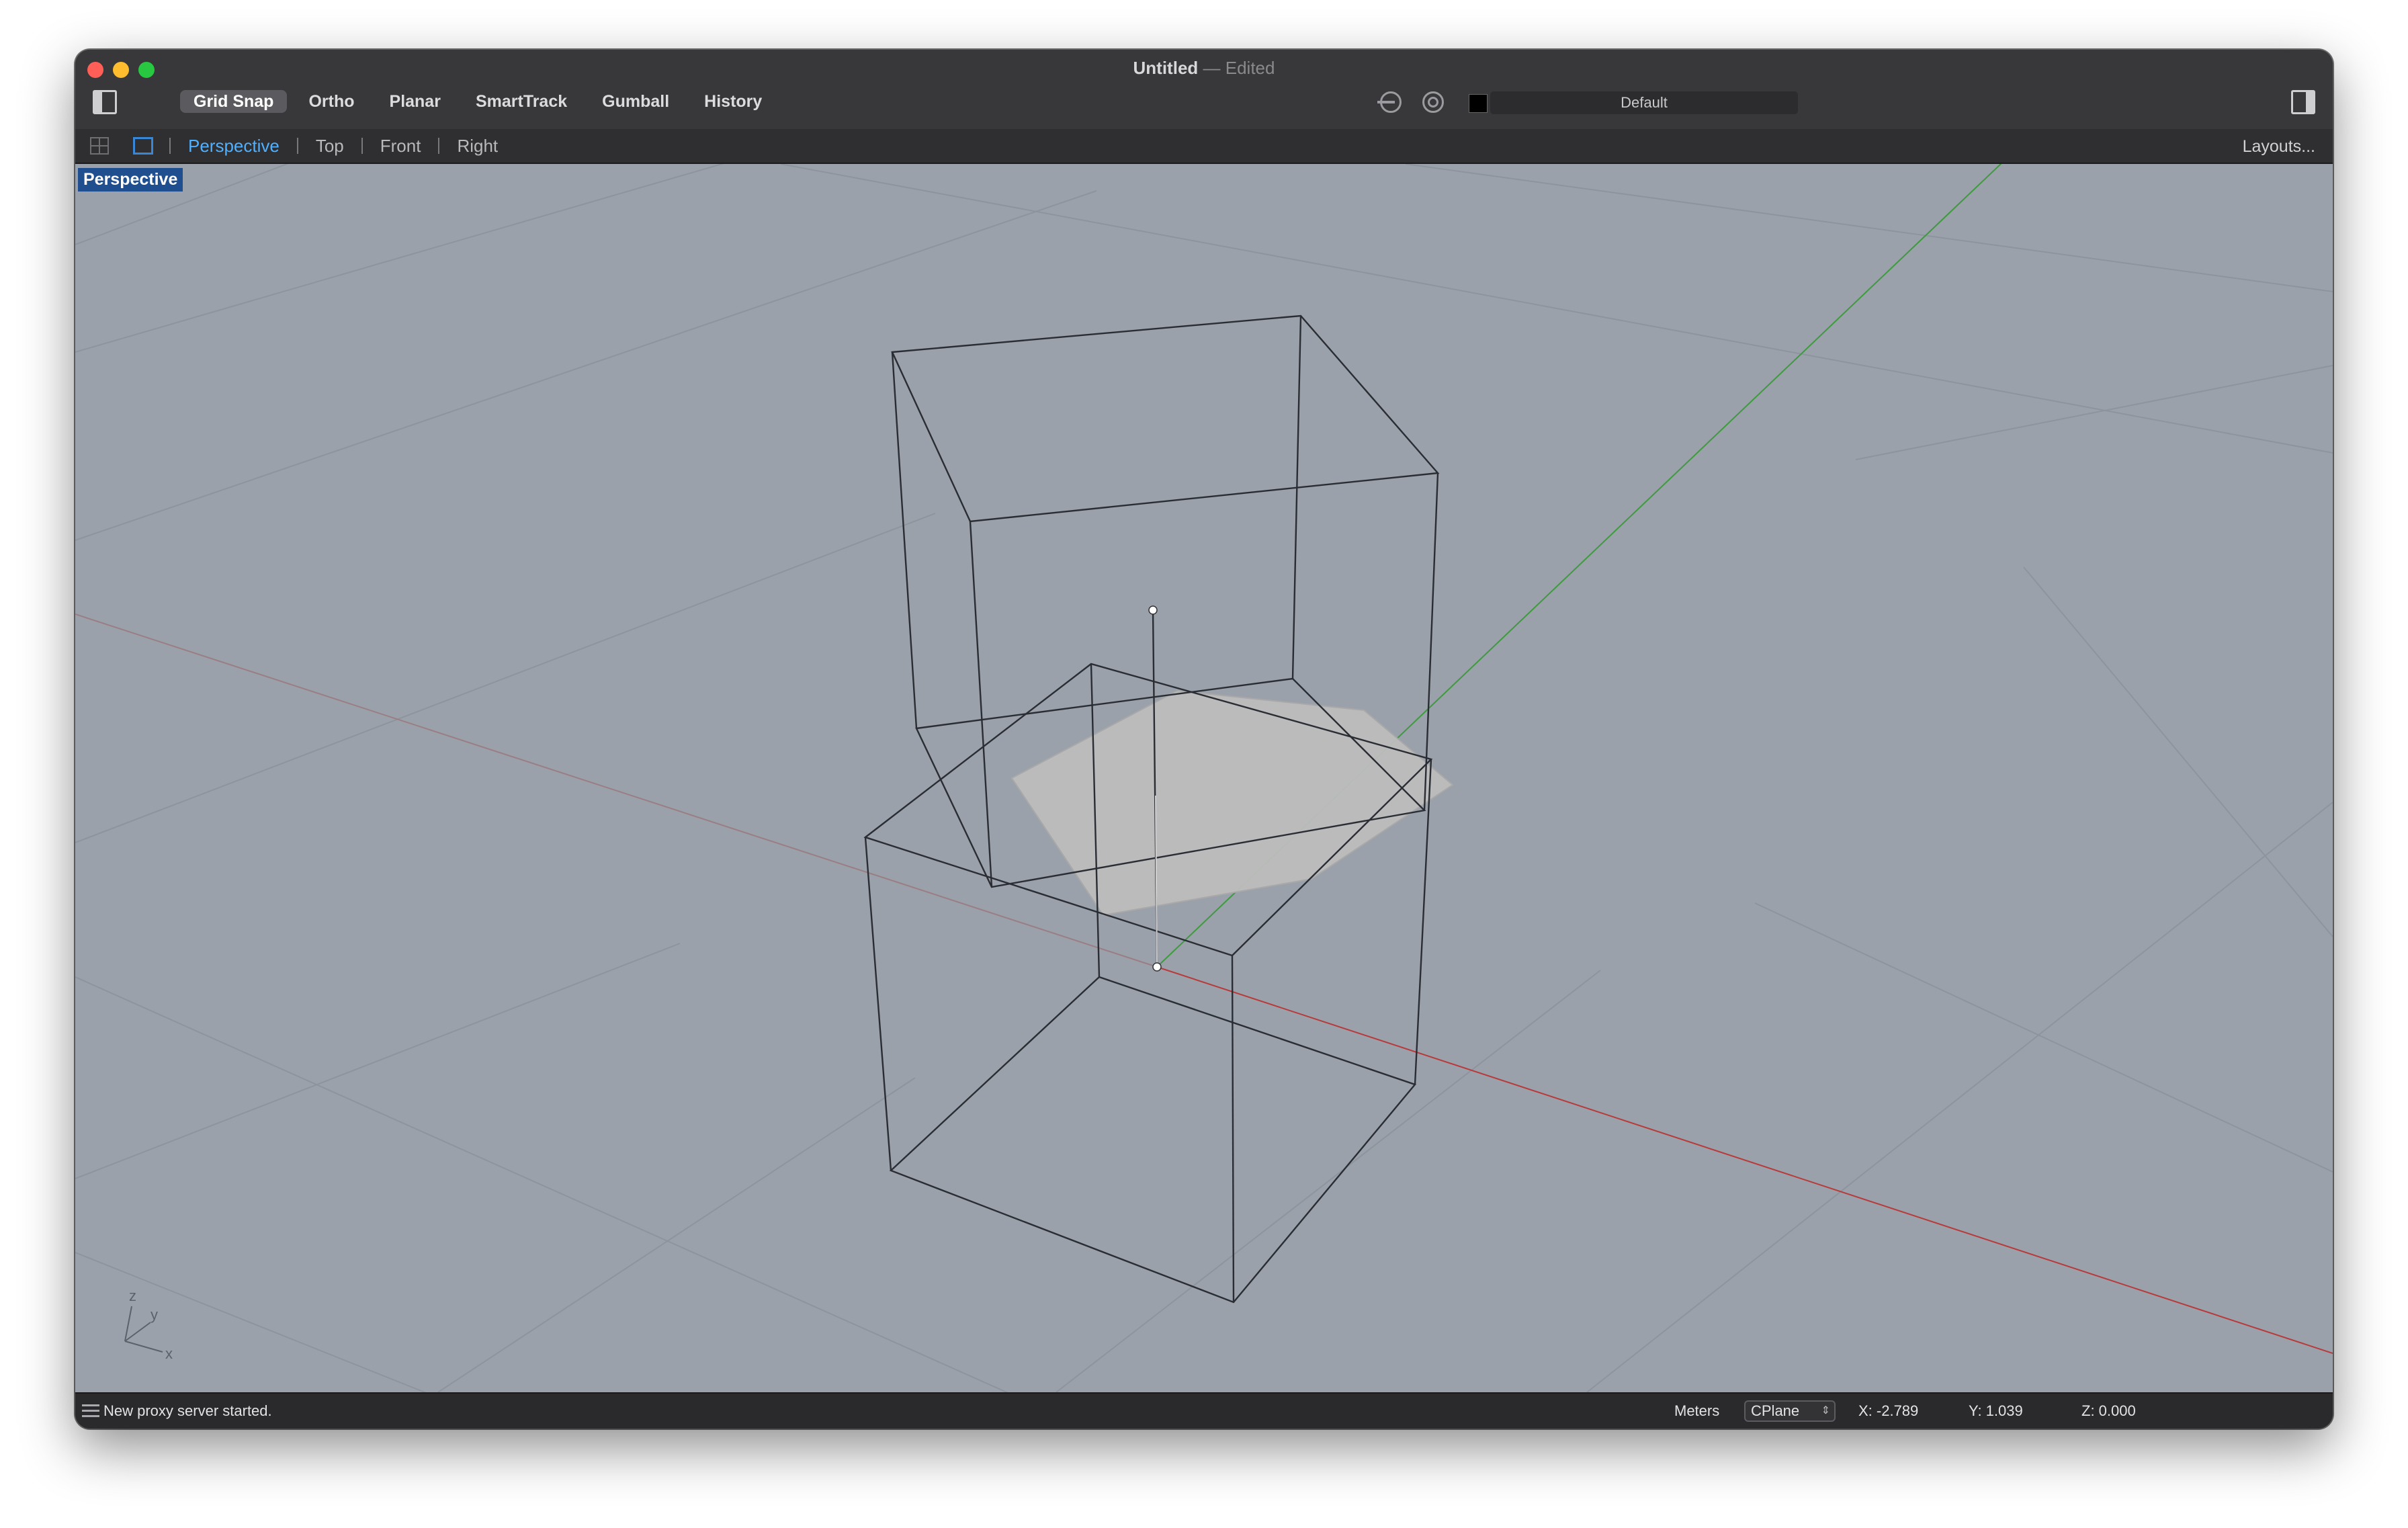  I want to click on window-title: Untitled — Edited, so click(1204, 68).